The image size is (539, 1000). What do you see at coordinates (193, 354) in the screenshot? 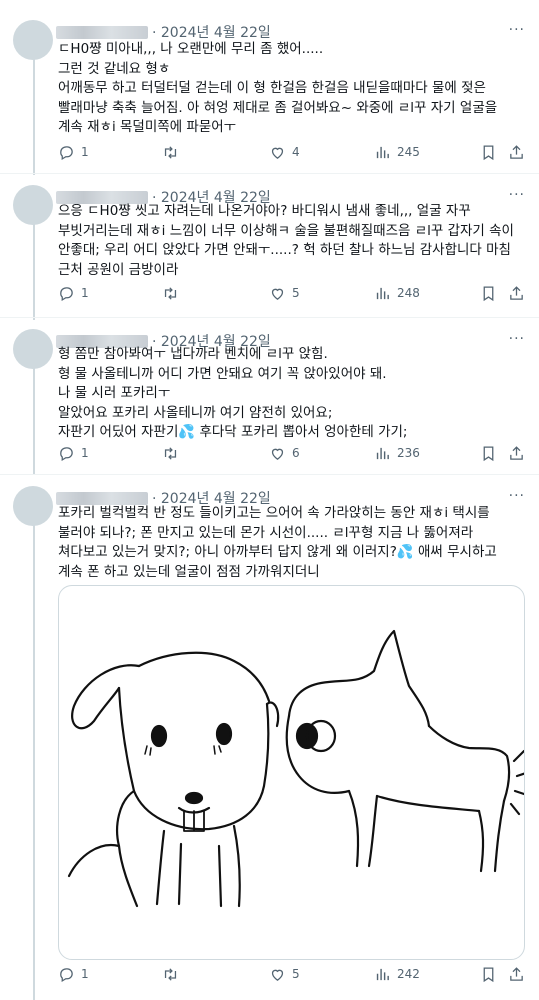
I see `tweet-line: 형 쫌만 참아봐여ㅜ 냅다까라 벤치에 ㄹl꾸 앉힘.` at bounding box center [193, 354].